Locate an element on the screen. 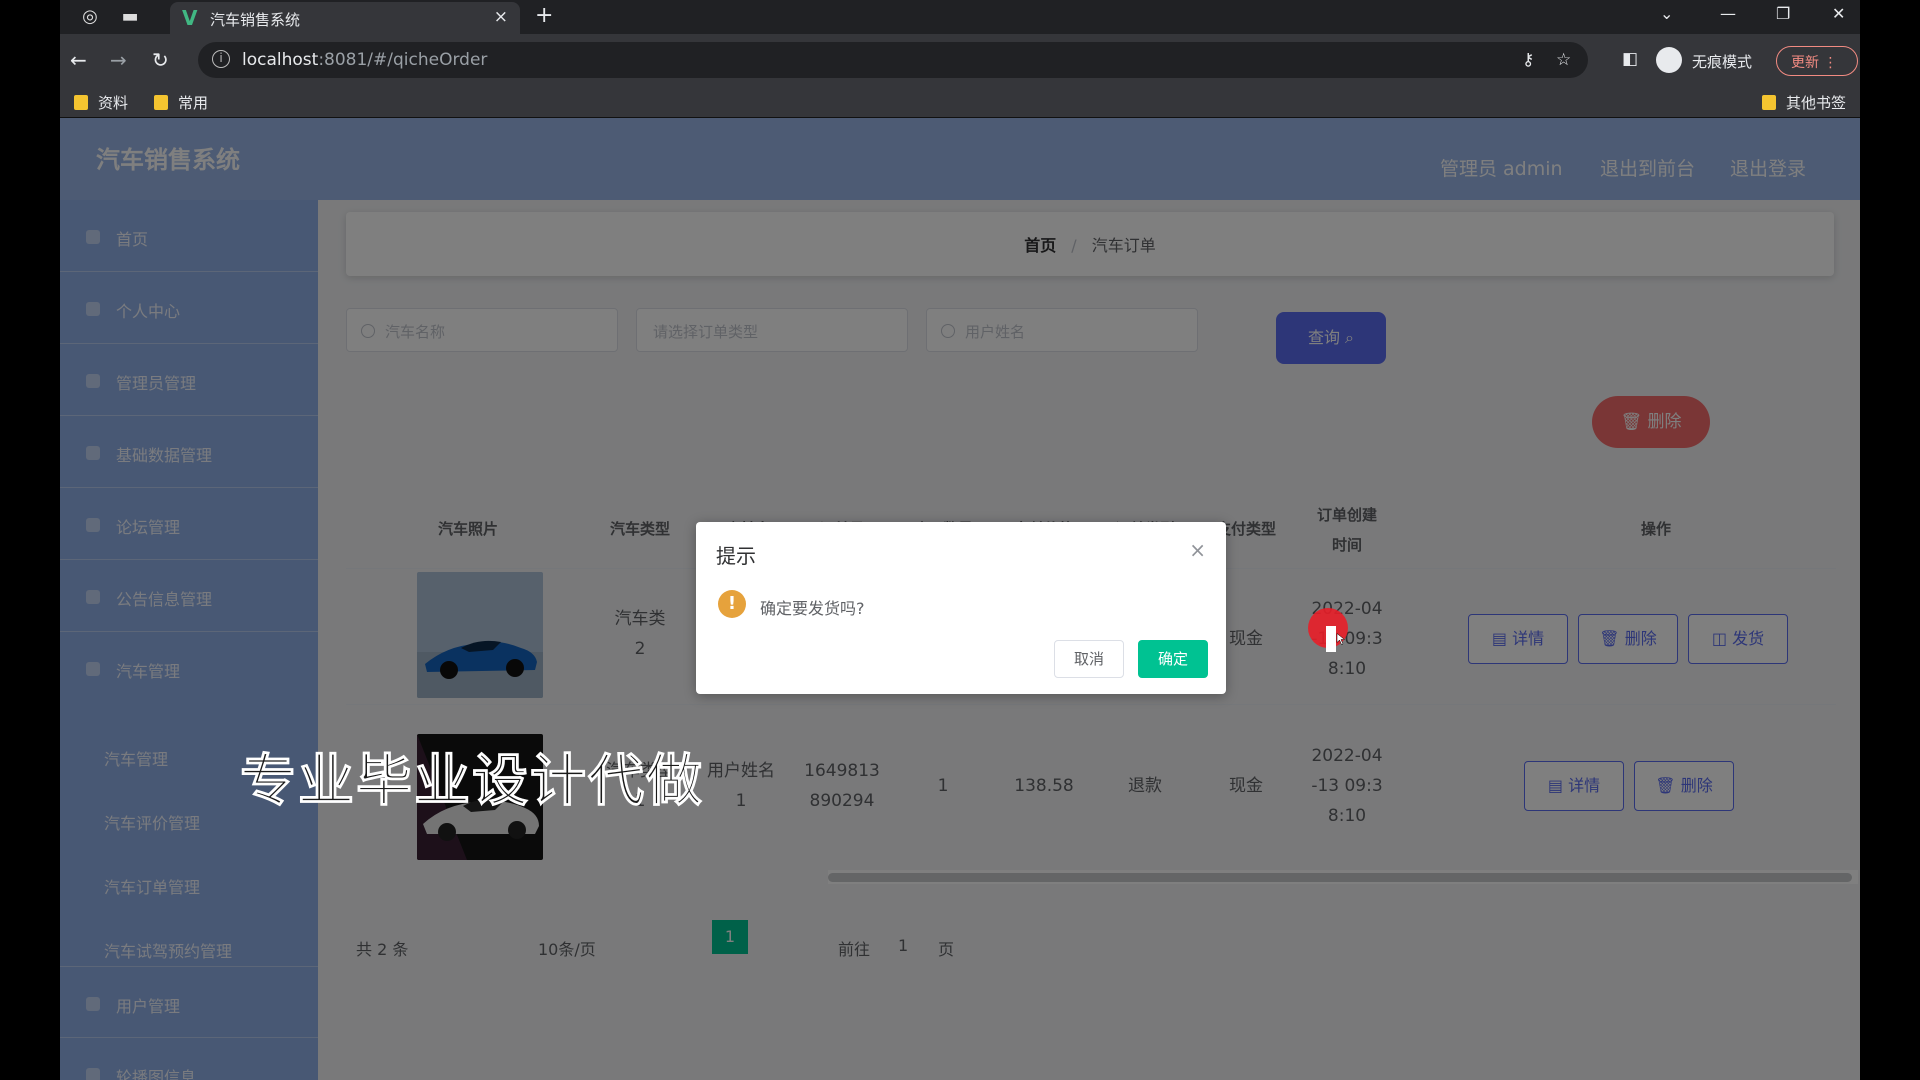 The width and height of the screenshot is (1920, 1080). star-icon: ☆ is located at coordinates (1563, 60).